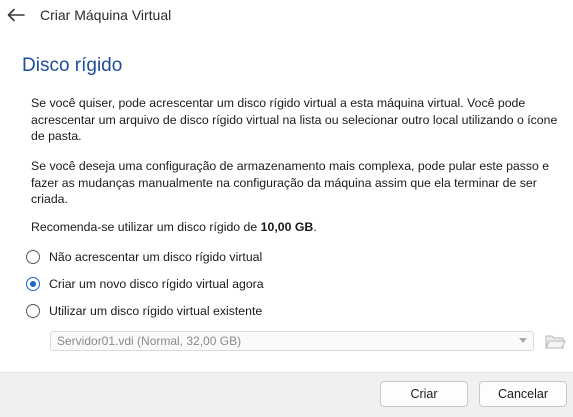 This screenshot has height=417, width=573. Describe the element at coordinates (33, 257) in the screenshot. I see `radio-no-disk` at that location.